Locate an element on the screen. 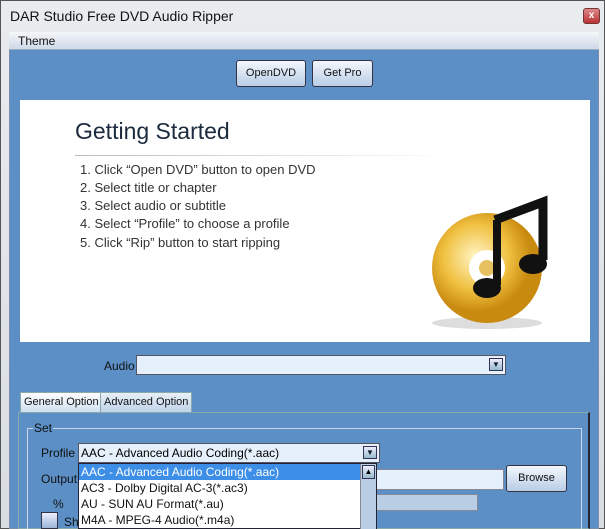  profile-select: AAC - Advanced Audio Coding(*.aac) ▼ is located at coordinates (229, 453).